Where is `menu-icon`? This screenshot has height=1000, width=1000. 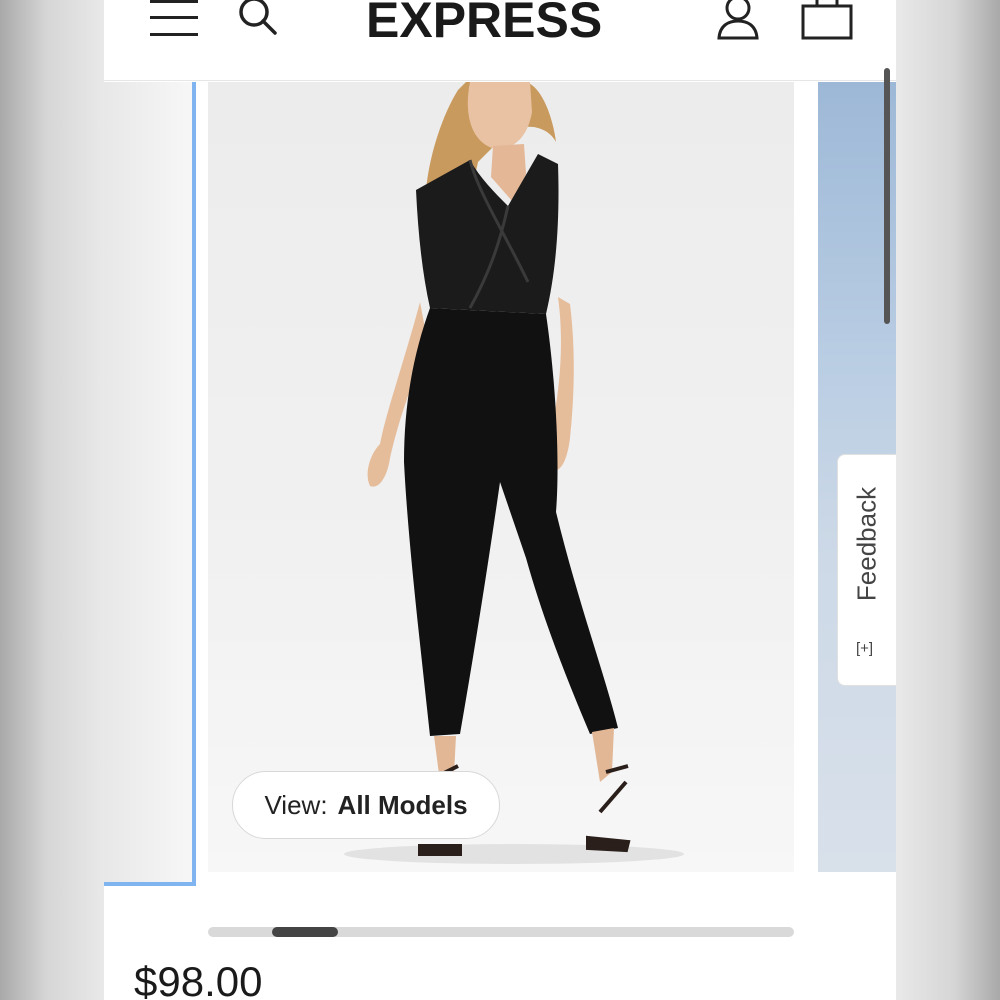 menu-icon is located at coordinates (174, 20).